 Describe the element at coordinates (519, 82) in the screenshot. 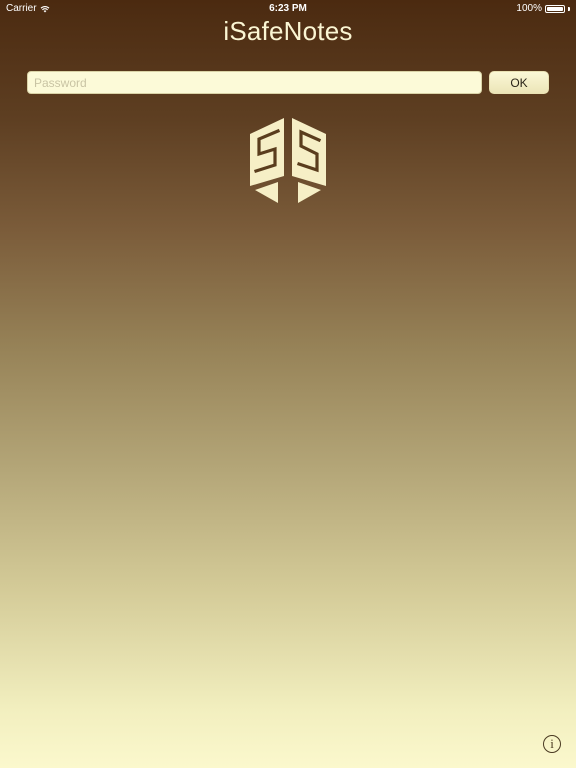

I see `ok-button: OK` at that location.